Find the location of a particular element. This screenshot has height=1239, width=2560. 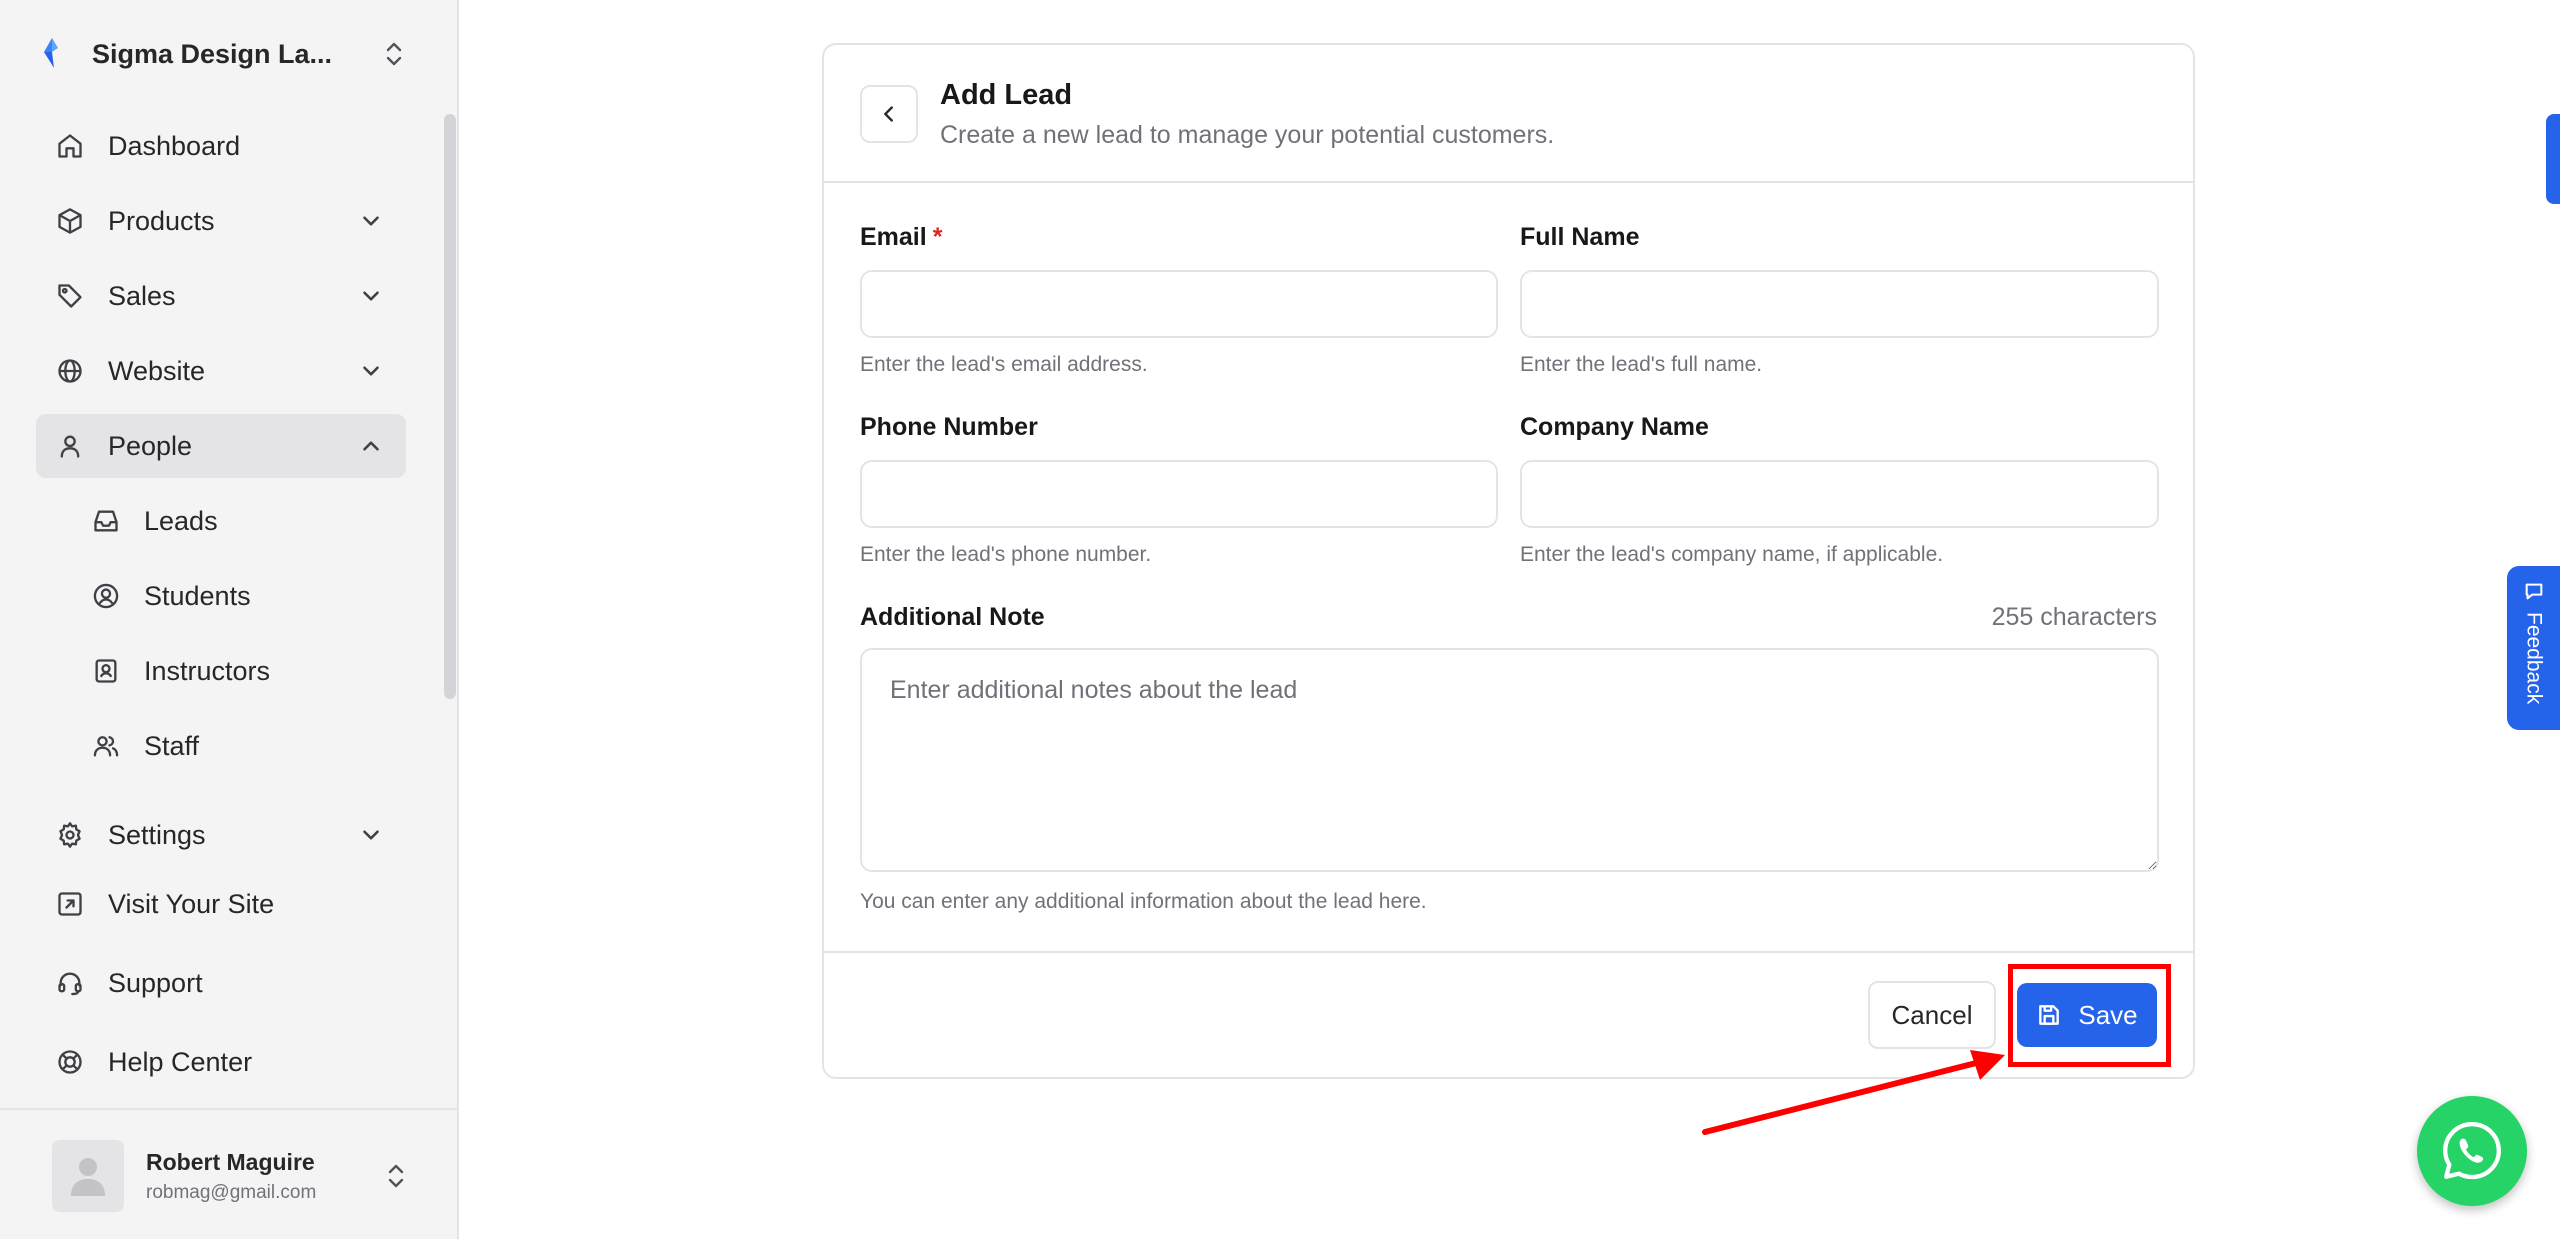

email-label: Email * is located at coordinates (901, 237).